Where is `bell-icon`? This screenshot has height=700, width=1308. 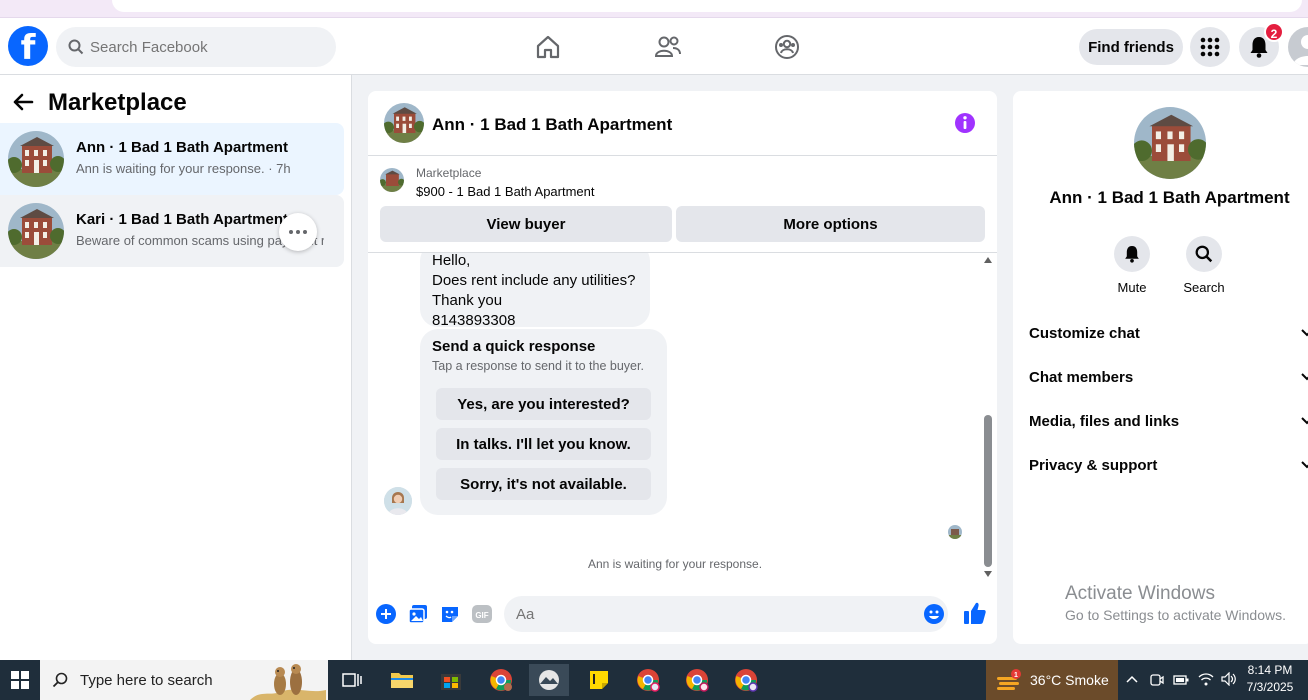 bell-icon is located at coordinates (1132, 254).